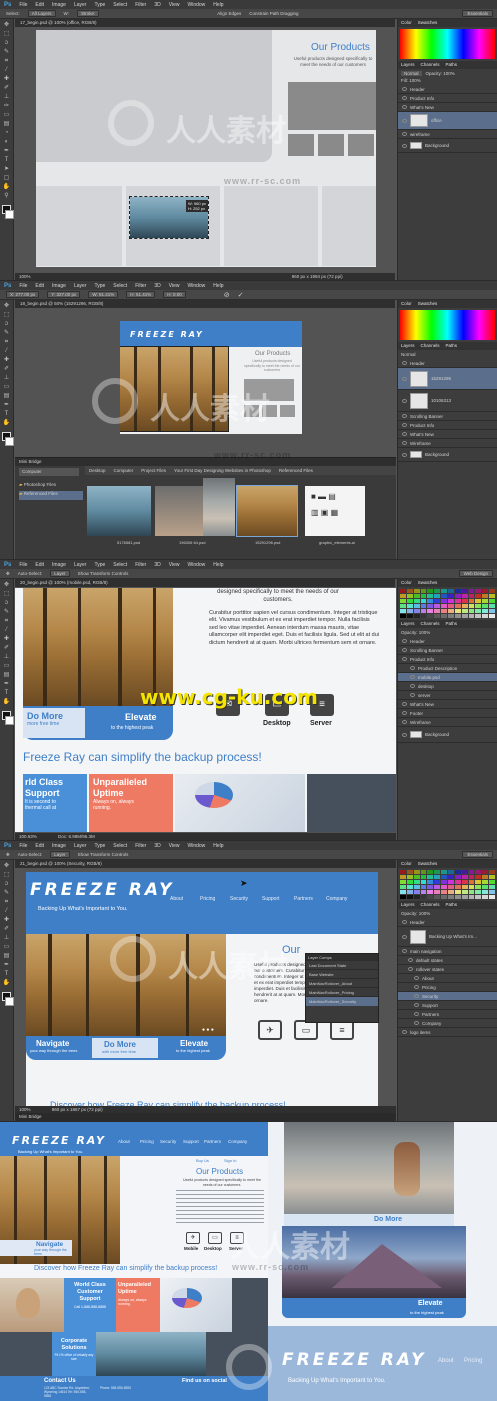  Describe the element at coordinates (196, 5) in the screenshot. I see `menu-window: Window` at that location.